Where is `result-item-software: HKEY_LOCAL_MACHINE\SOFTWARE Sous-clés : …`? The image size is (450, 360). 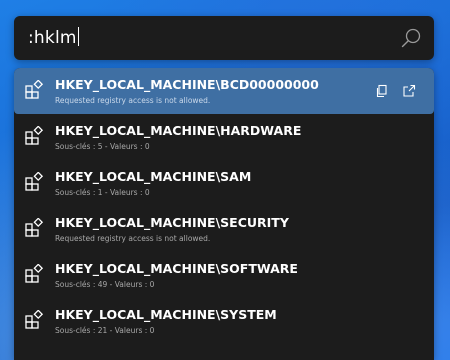
result-item-software: HKEY_LOCAL_MACHINE\SOFTWARE Sous-clés : … is located at coordinates (224, 275).